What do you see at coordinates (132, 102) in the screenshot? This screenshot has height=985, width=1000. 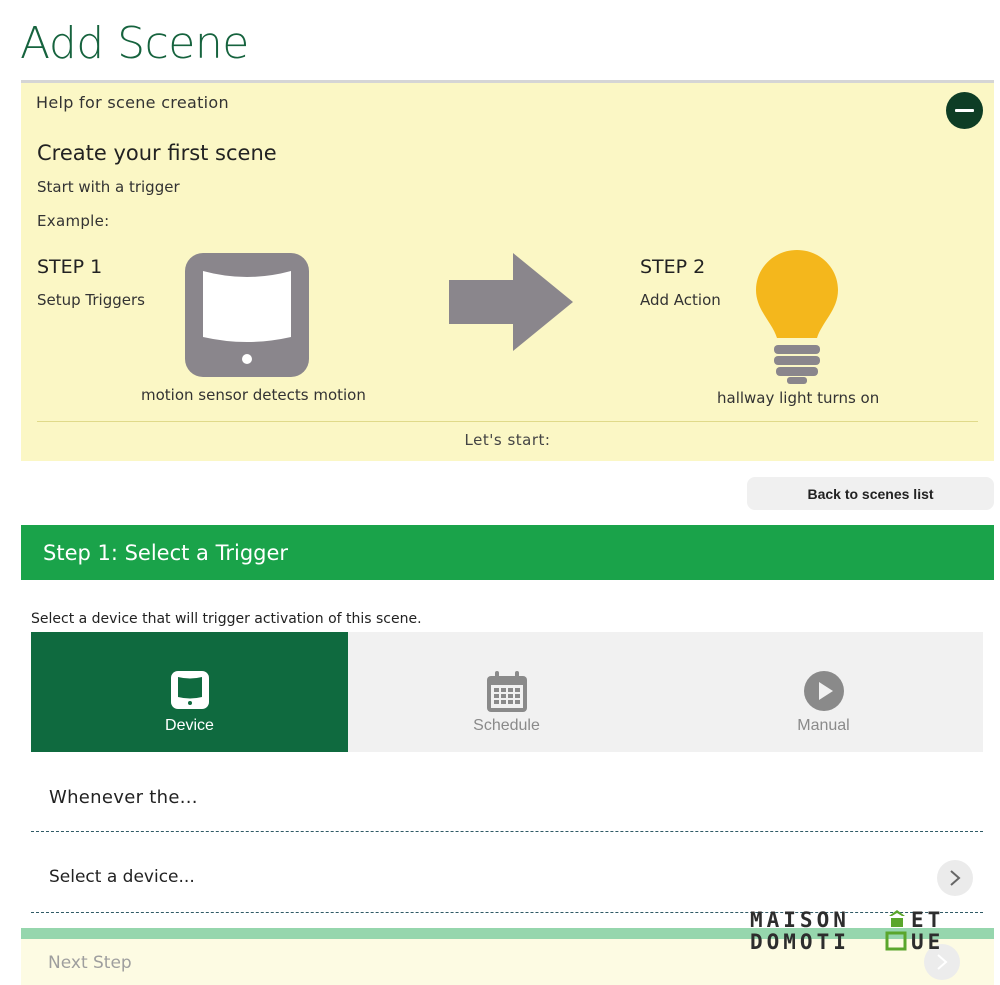 I see `help-header: Help for scene creation` at bounding box center [132, 102].